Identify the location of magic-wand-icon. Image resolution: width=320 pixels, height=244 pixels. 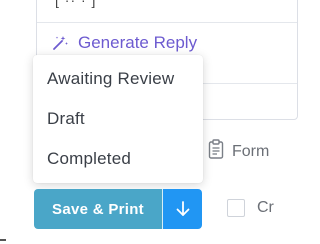
(60, 43).